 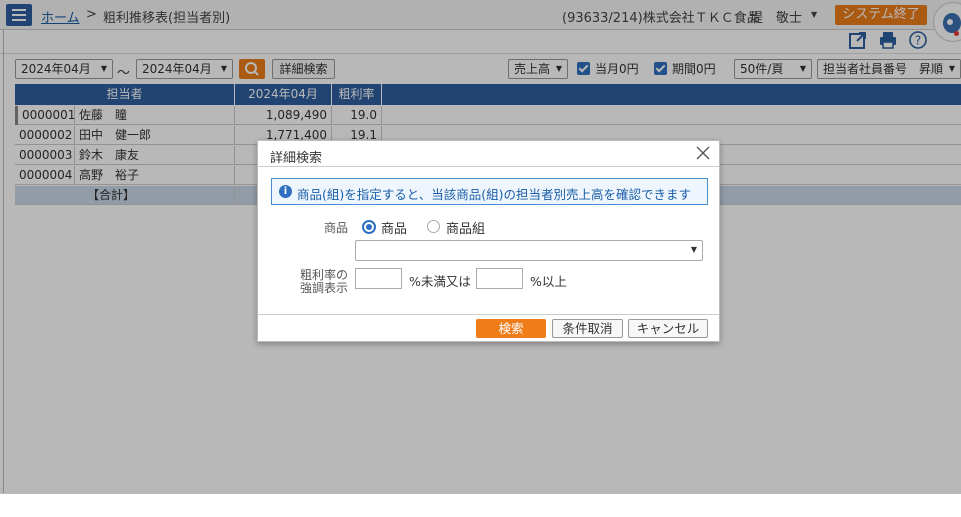 I want to click on info-message: i 商品(組)を指定すると、当該商品(組)の担当者別売上高を確認できます, so click(x=489, y=191).